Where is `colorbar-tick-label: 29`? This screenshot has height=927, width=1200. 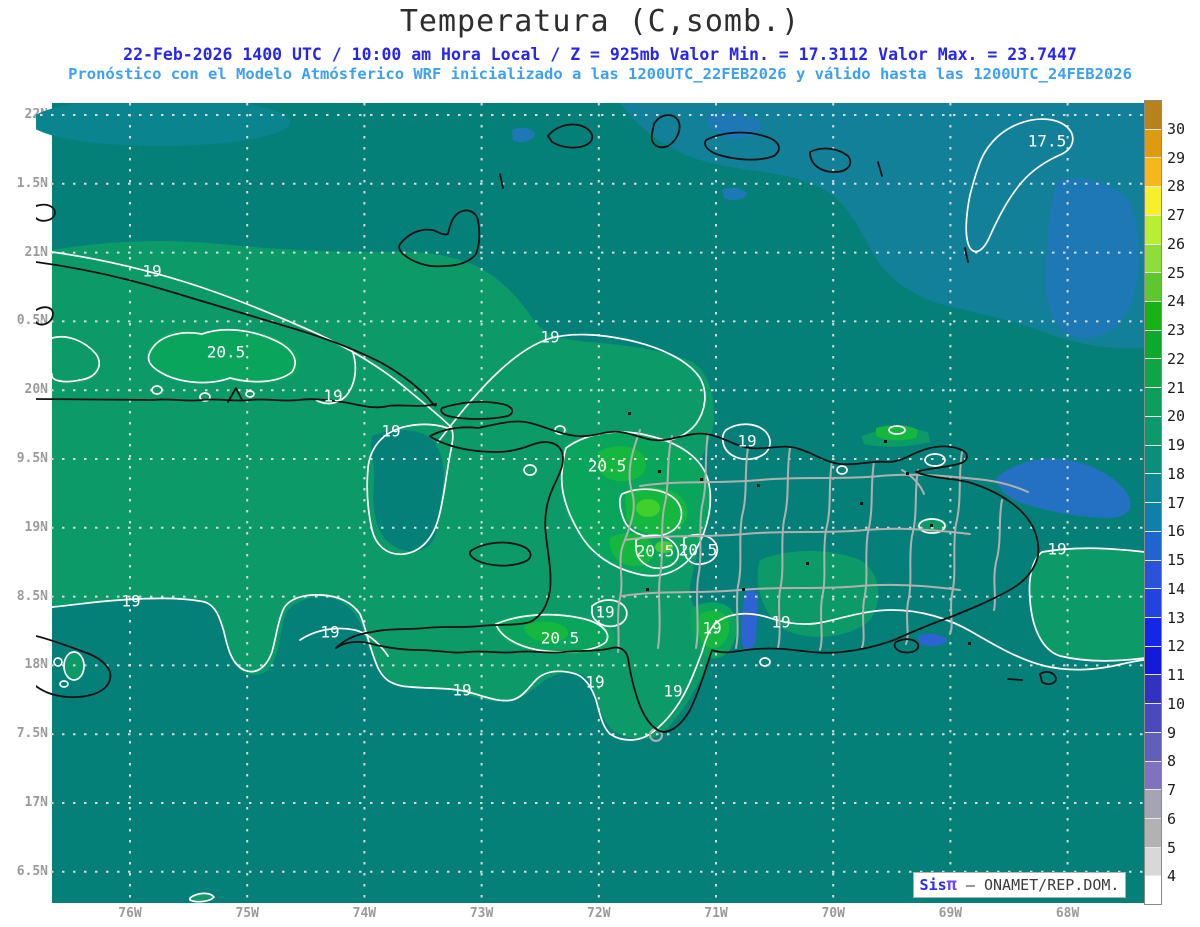 colorbar-tick-label: 29 is located at coordinates (1176, 157).